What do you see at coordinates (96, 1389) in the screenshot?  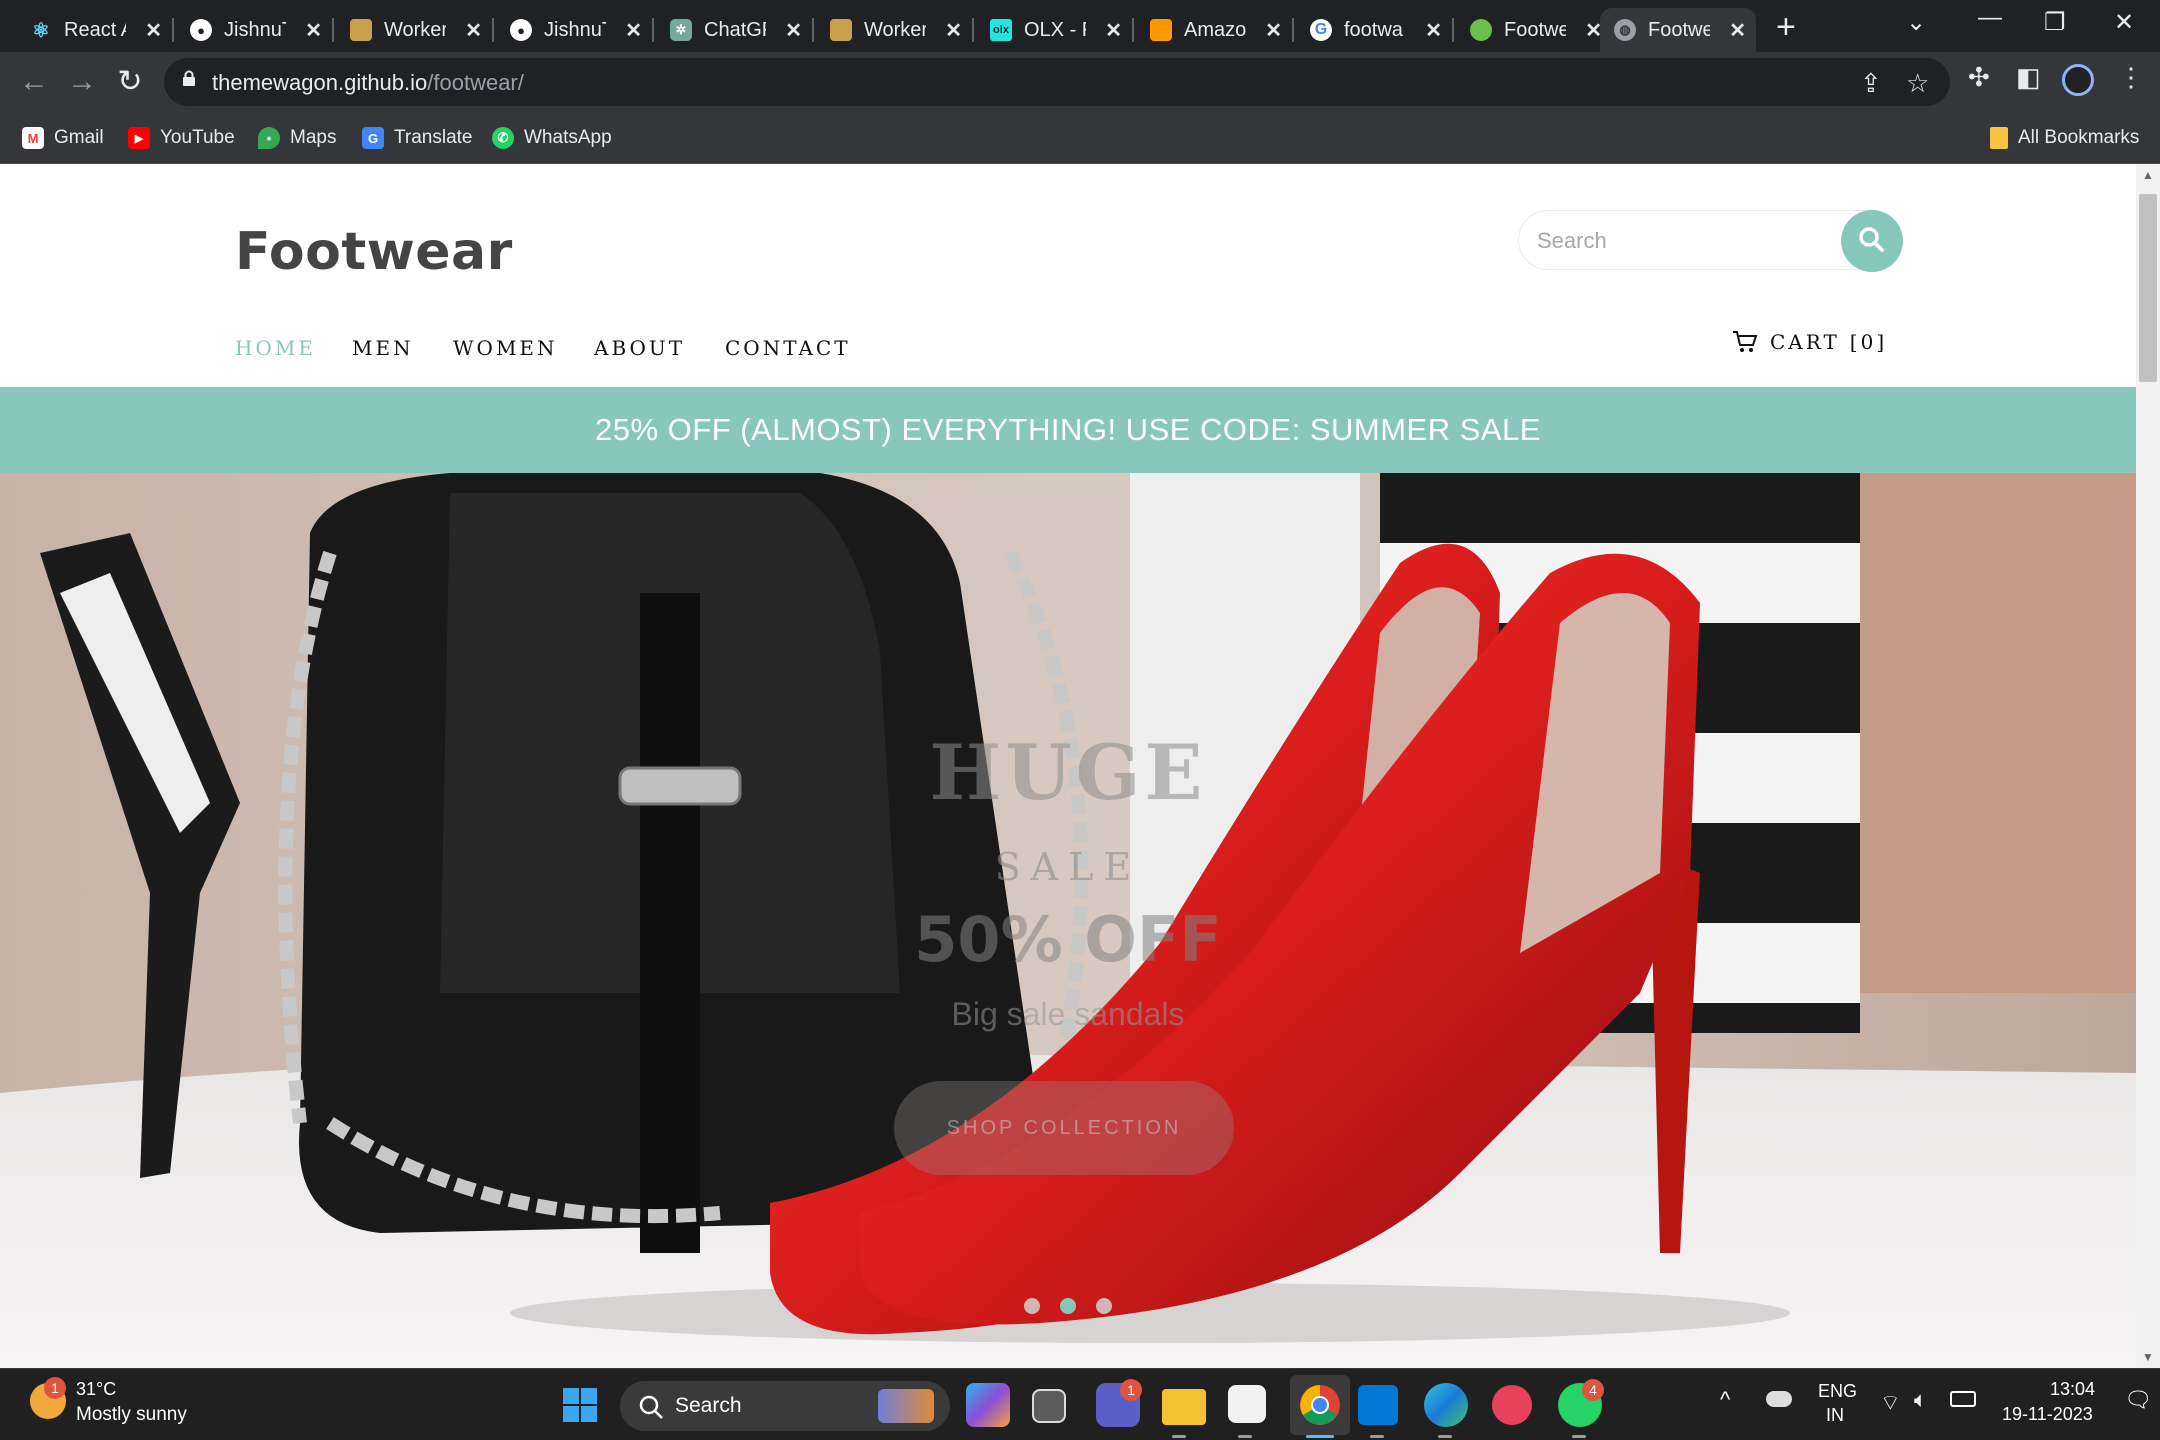 I see `weather-temperature: 31°C` at bounding box center [96, 1389].